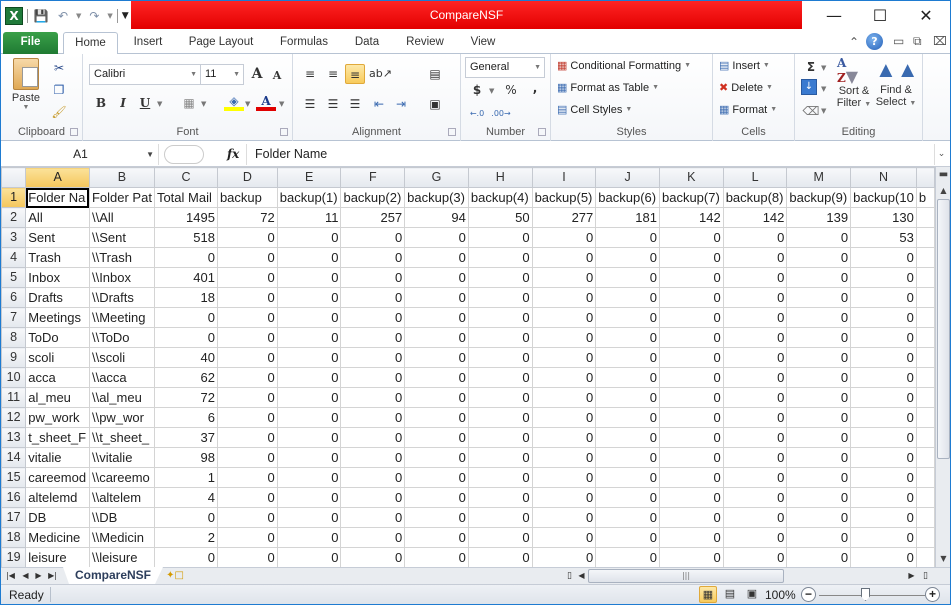  I want to click on cell: backup(9), so click(819, 197).